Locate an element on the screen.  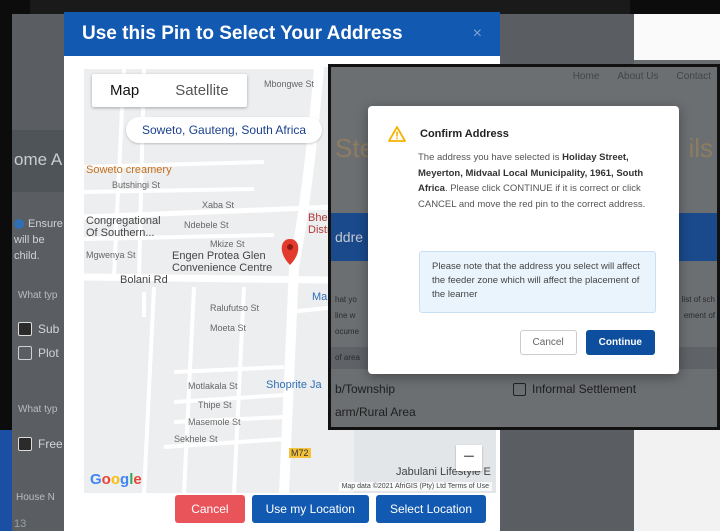
option-plot: Plot is located at coordinates (38, 353).